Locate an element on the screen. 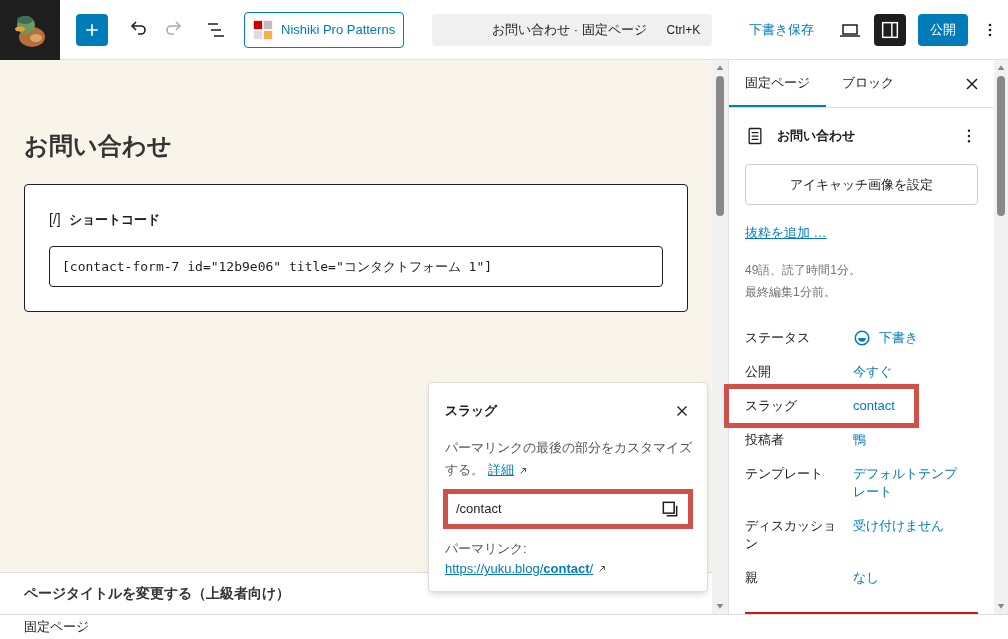 The width and height of the screenshot is (1008, 639). field-label: ディスカッション is located at coordinates (791, 534).